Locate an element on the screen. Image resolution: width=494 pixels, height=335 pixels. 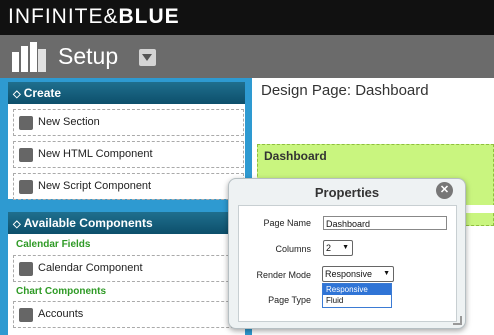
infinity-icon: & is located at coordinates (111, 16).